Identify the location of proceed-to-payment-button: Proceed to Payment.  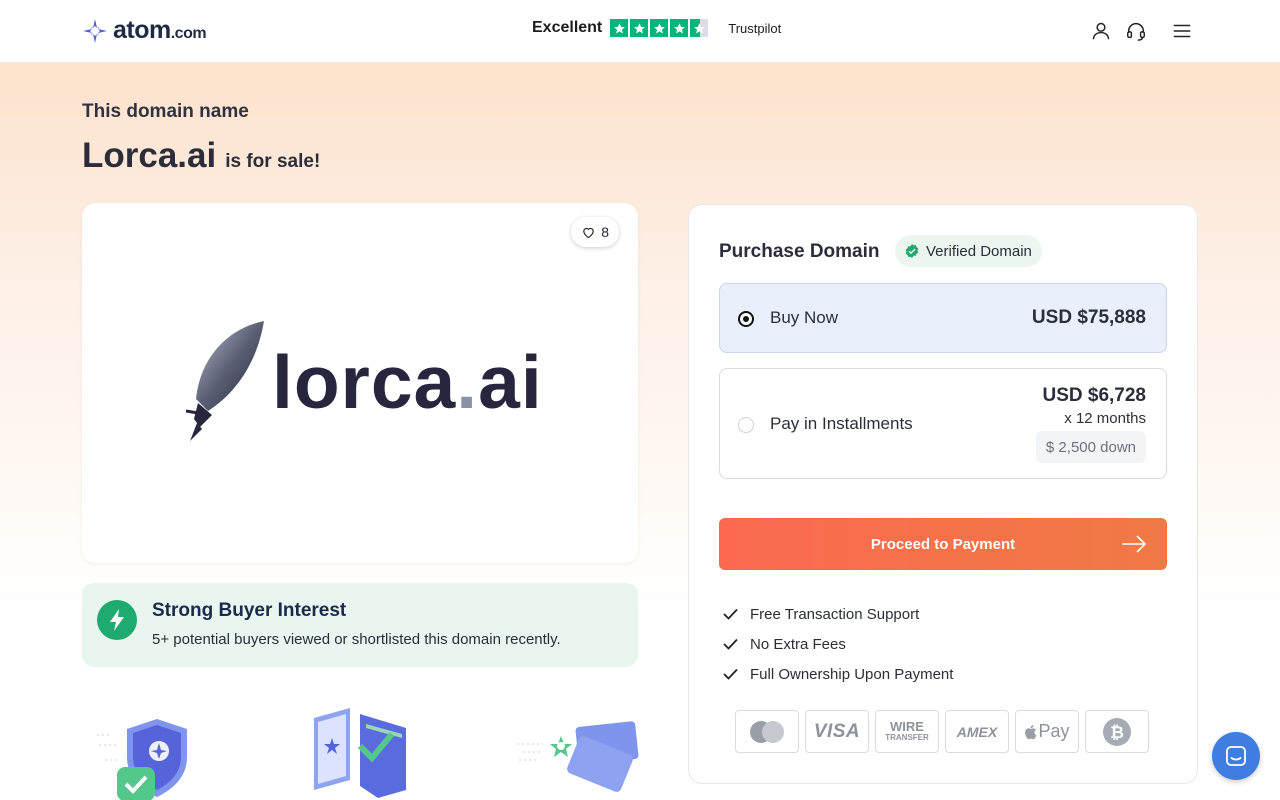
(943, 544).